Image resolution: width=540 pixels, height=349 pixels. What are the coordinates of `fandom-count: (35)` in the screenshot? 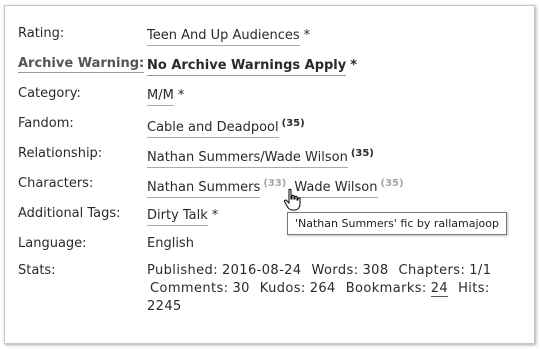 It's located at (293, 123).